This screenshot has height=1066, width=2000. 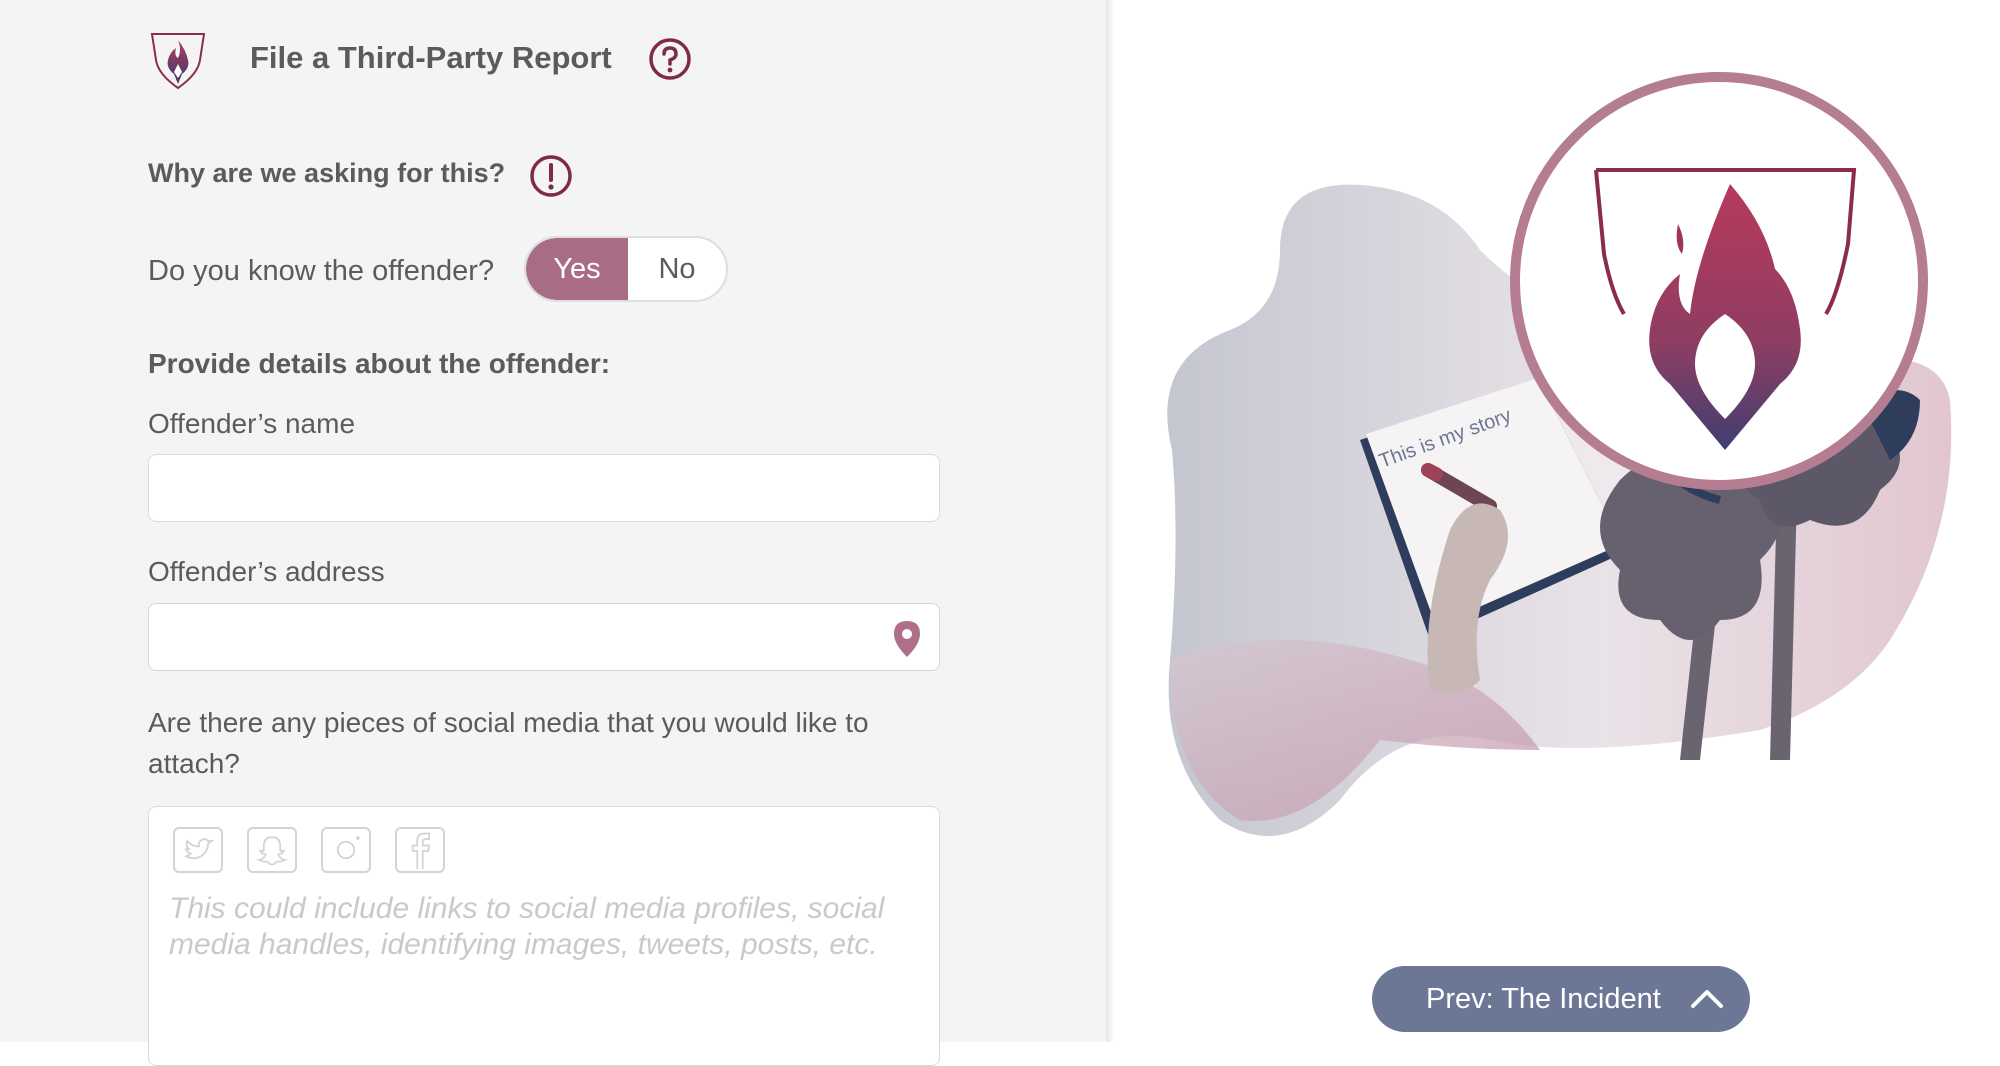 I want to click on offender-name-input, so click(x=544, y=488).